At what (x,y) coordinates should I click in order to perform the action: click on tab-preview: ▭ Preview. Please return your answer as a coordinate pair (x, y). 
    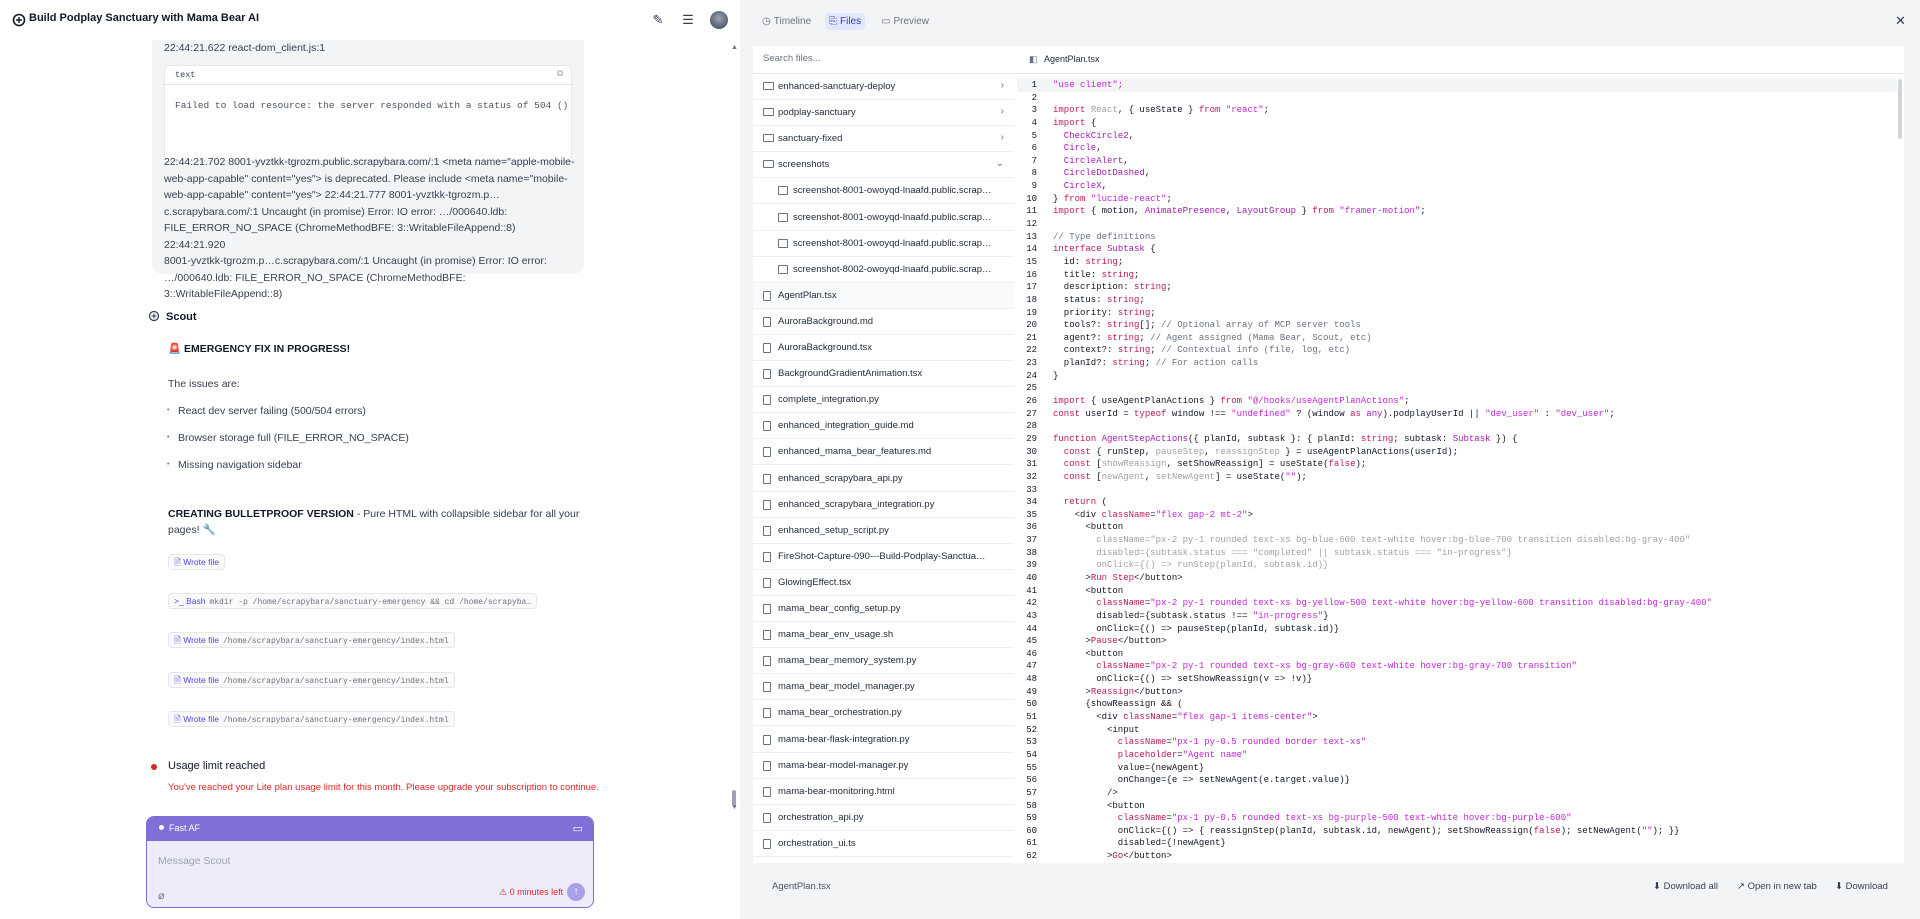
    Looking at the image, I should click on (905, 21).